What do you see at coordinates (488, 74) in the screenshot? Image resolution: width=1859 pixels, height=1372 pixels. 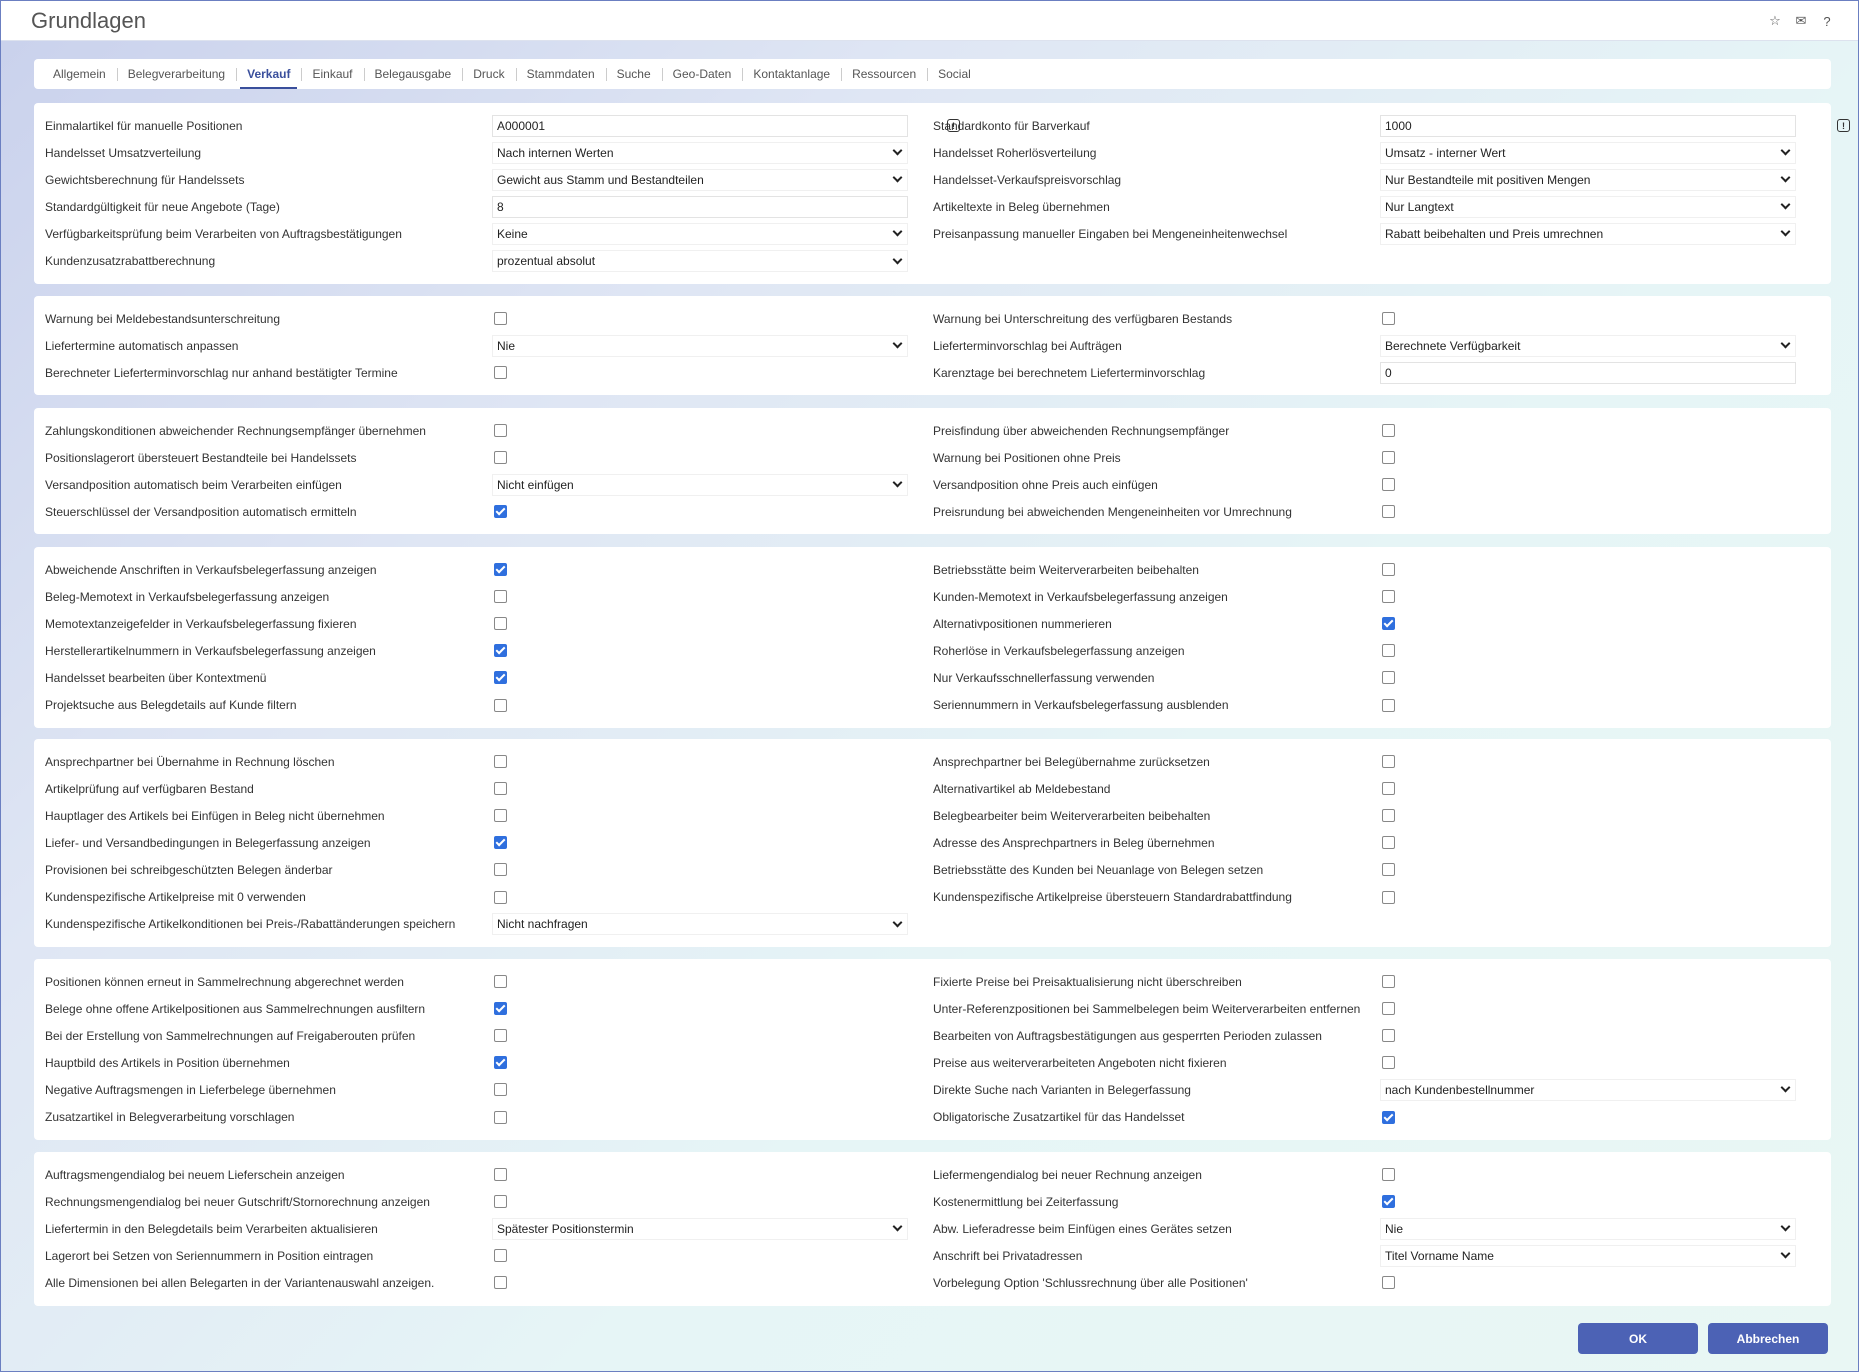 I see `tab-druck: Druck` at bounding box center [488, 74].